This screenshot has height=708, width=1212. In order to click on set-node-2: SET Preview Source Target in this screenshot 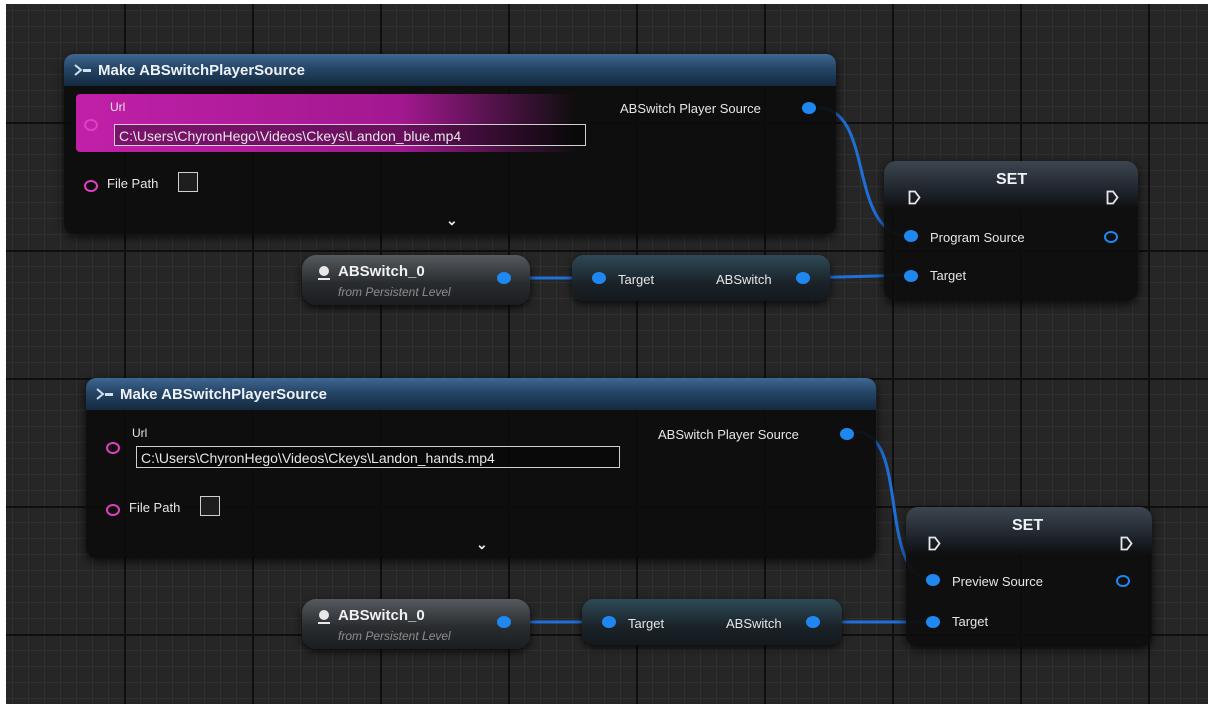, I will do `click(1029, 577)`.